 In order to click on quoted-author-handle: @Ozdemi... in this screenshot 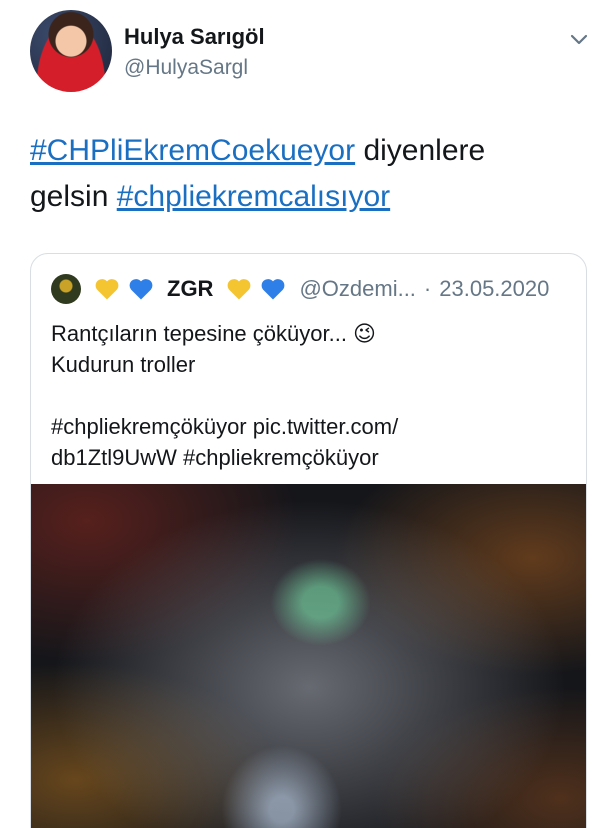, I will do `click(357, 289)`.